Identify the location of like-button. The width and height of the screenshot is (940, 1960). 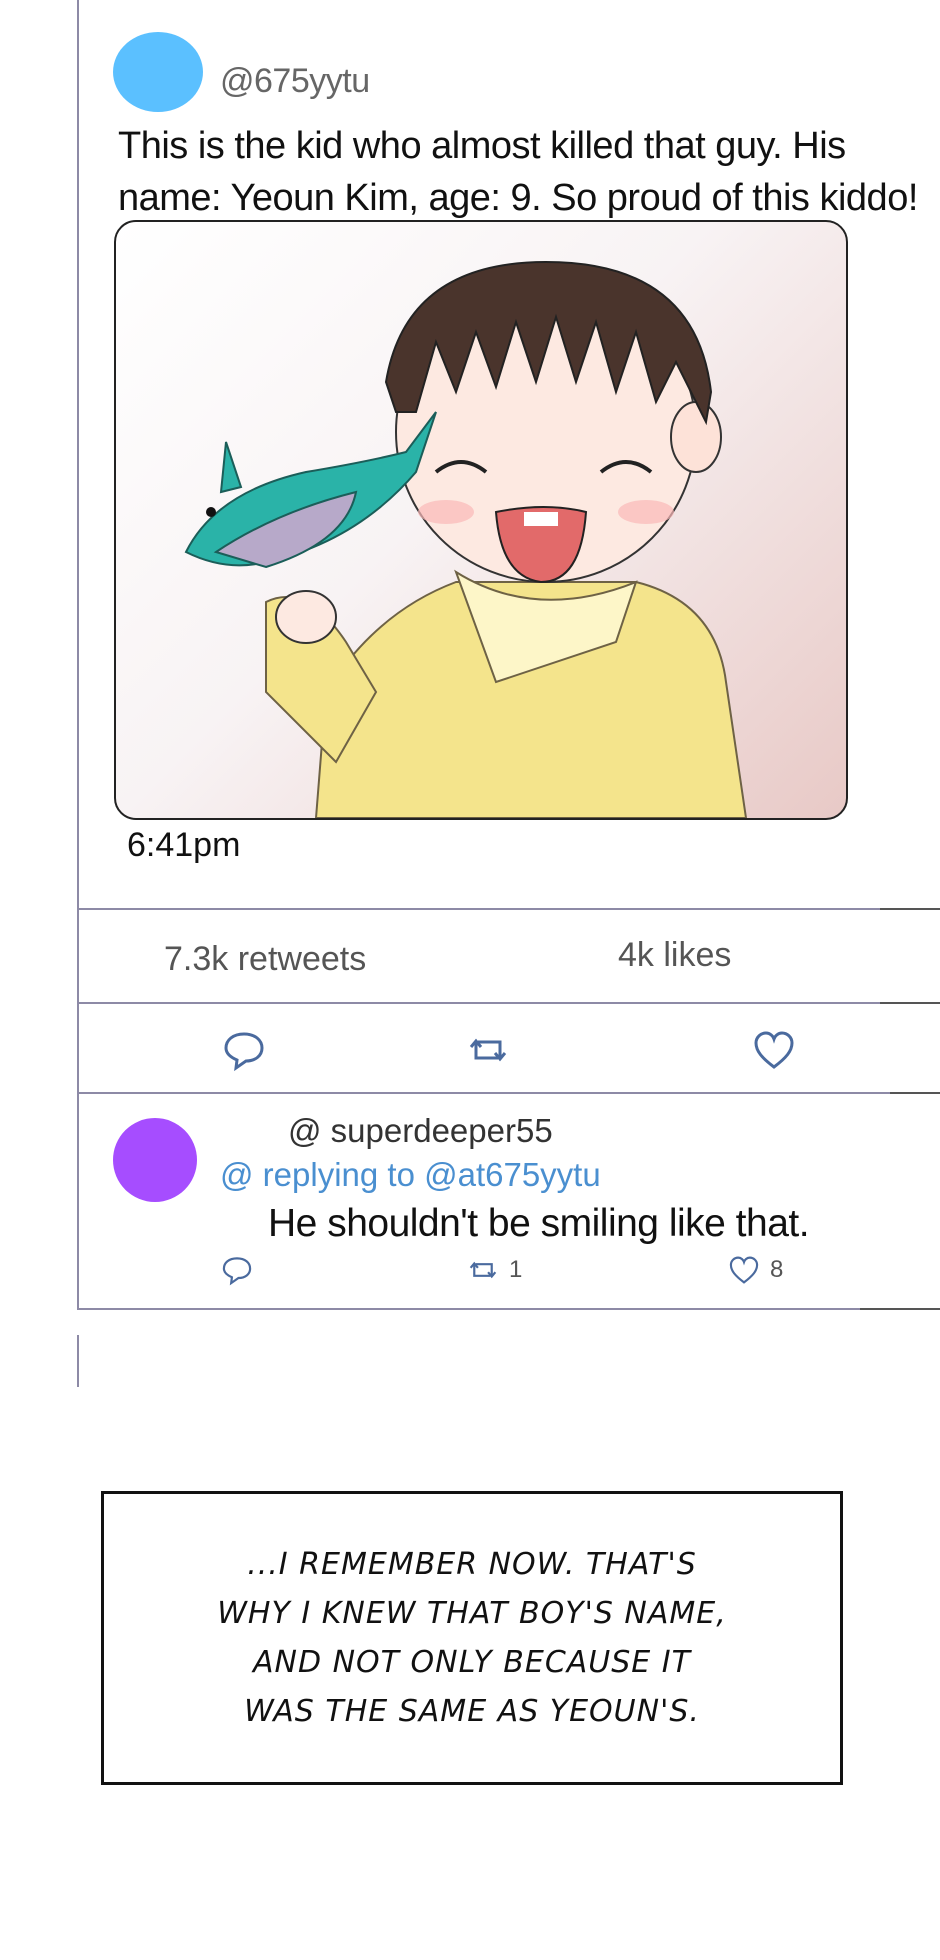
(774, 1050).